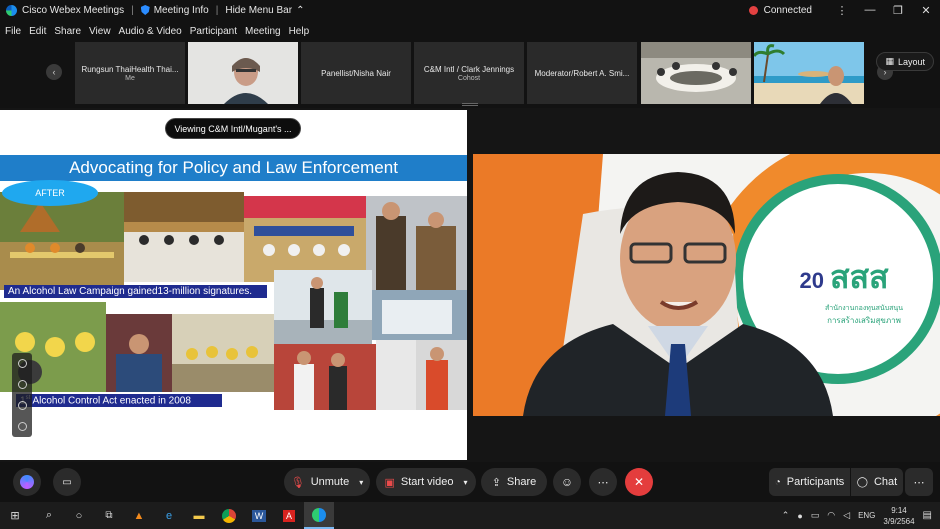 This screenshot has height=529, width=940. I want to click on camera-off-icon: ▣, so click(389, 482).